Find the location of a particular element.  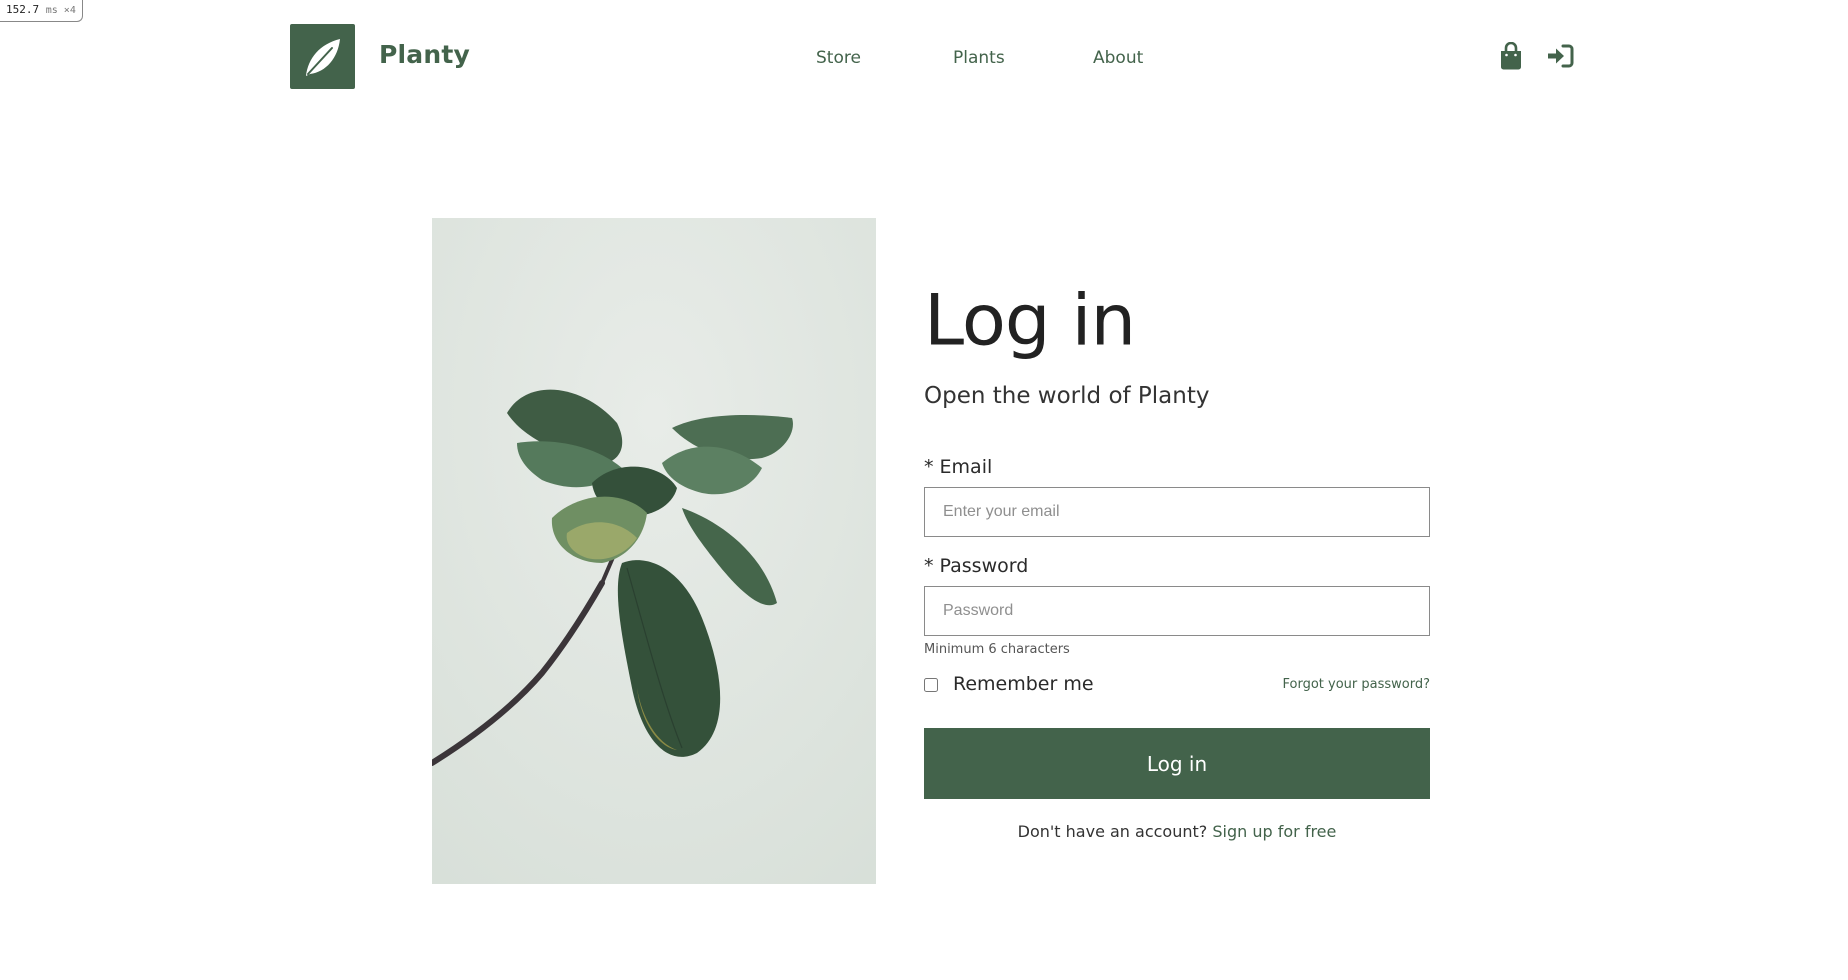

performance-badge: 152.7 ms ×4 is located at coordinates (41, 11).